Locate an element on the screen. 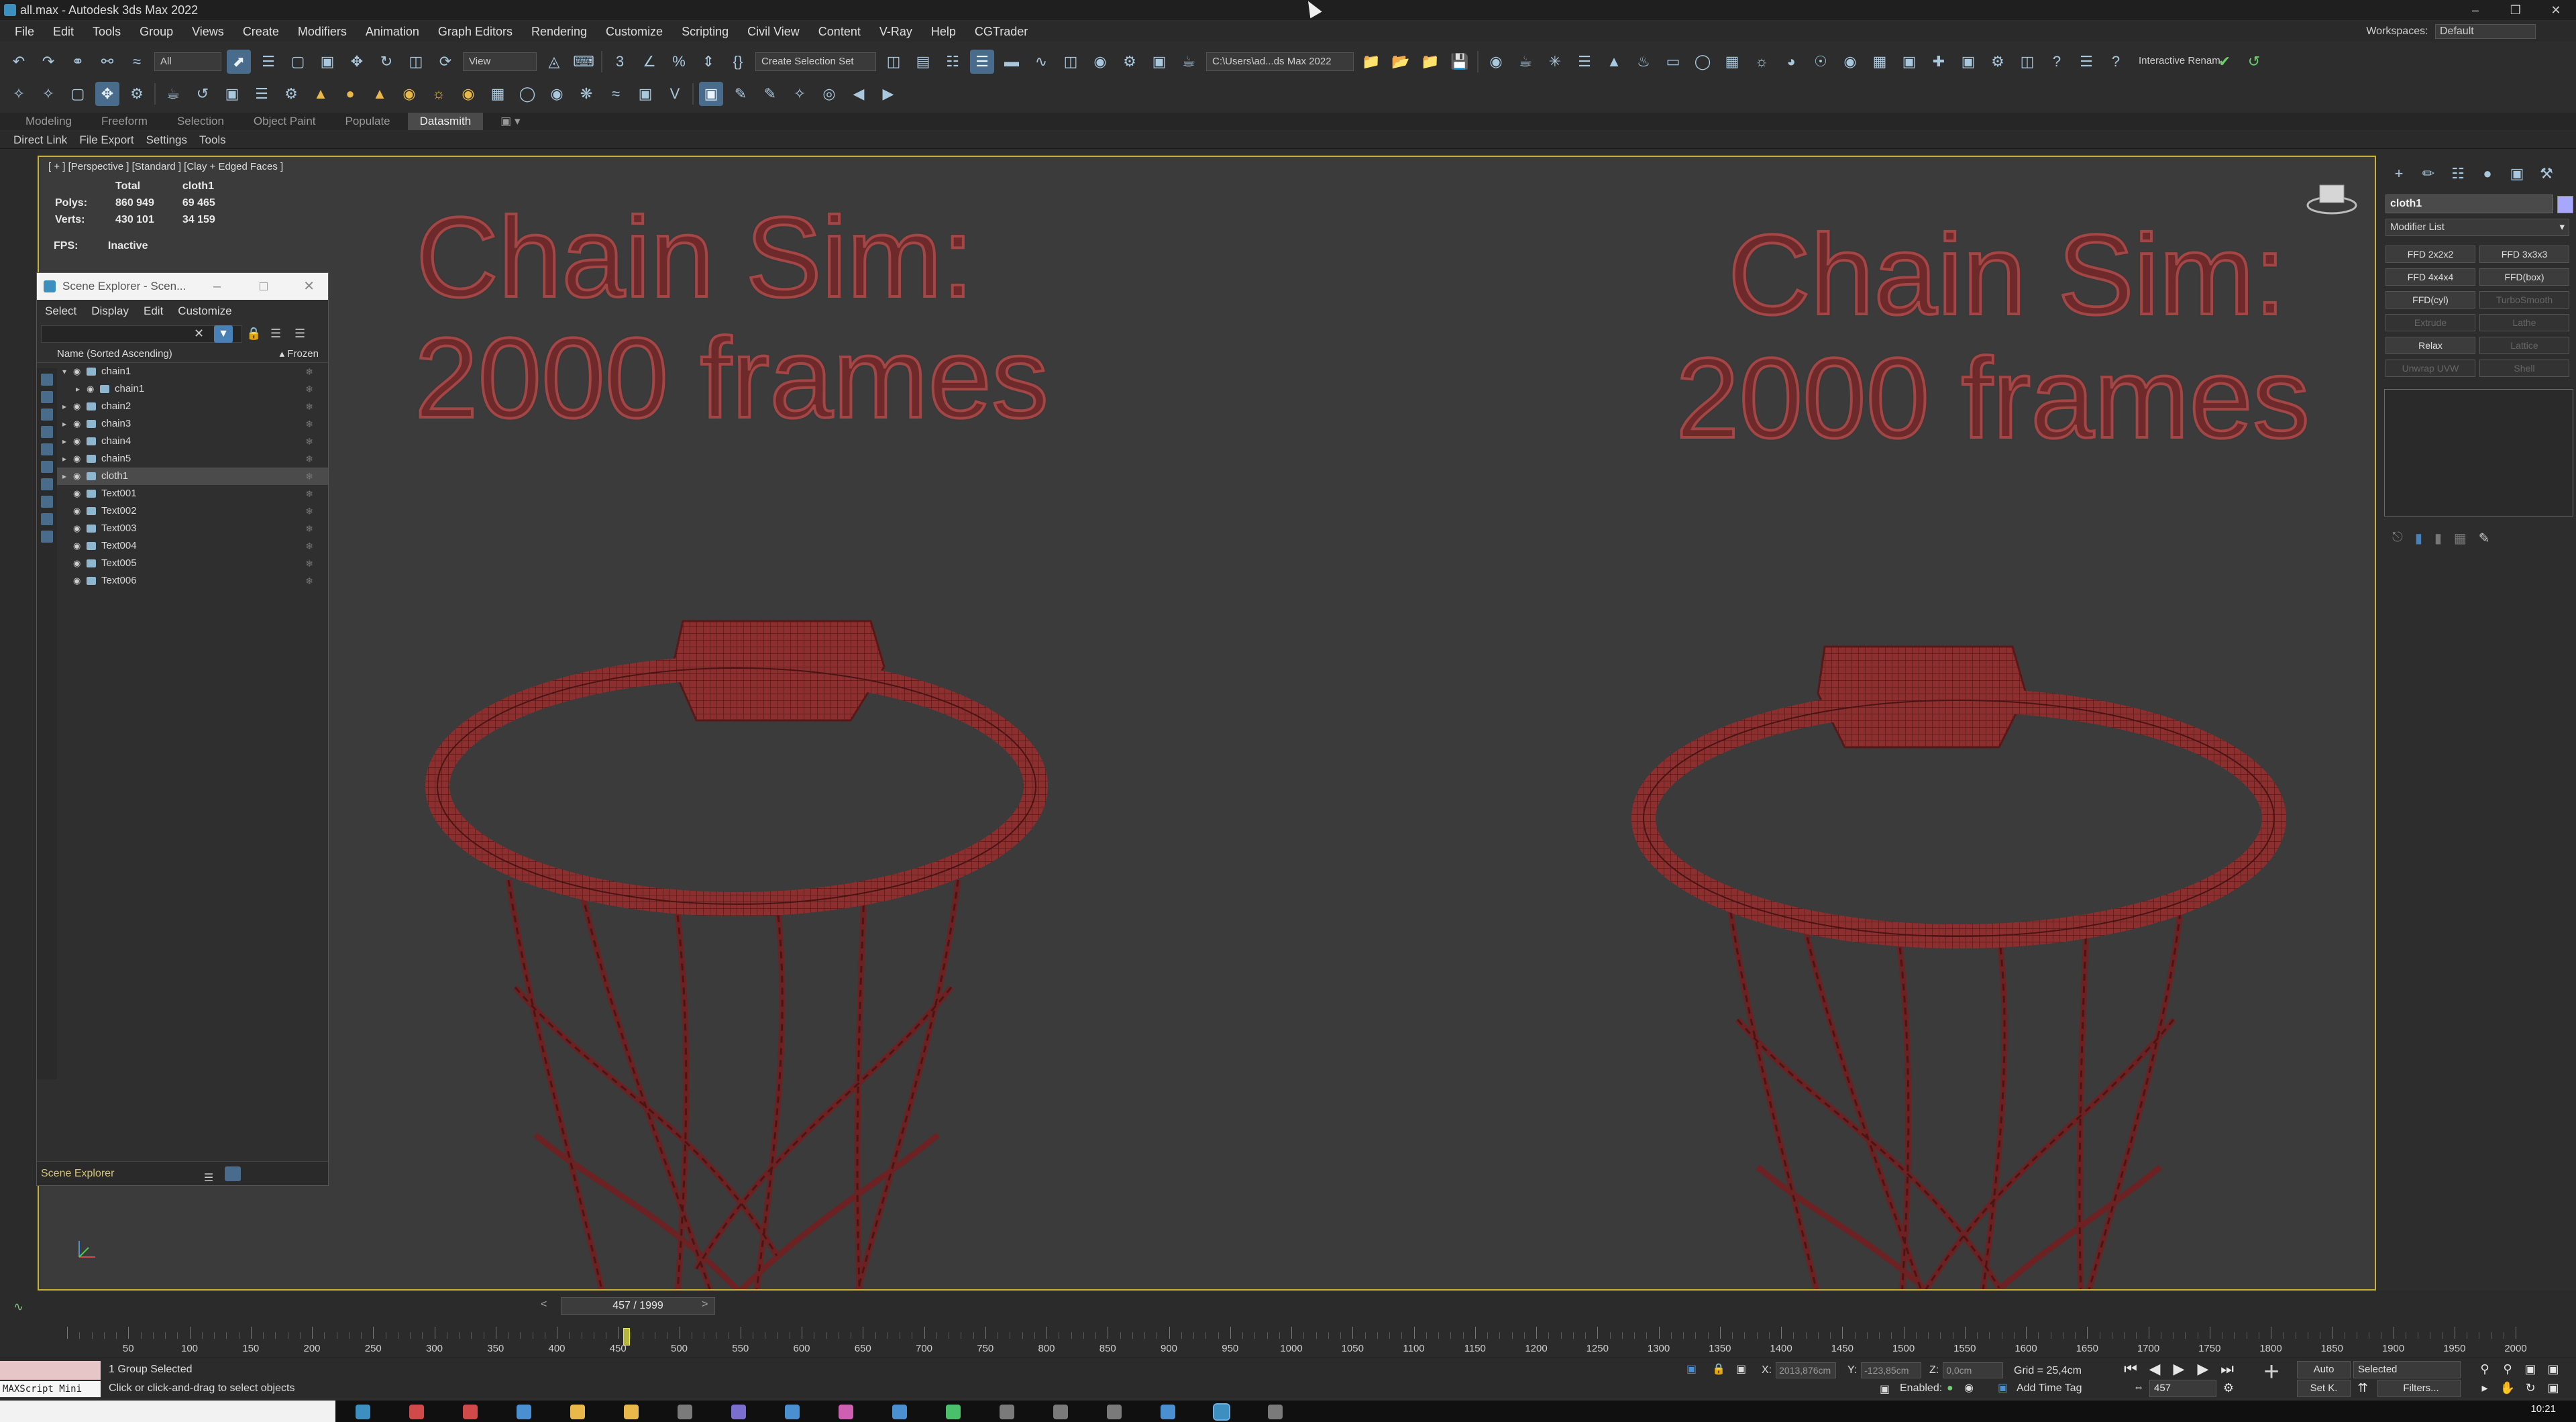 The width and height of the screenshot is (2576, 1422). explorer-footer-label: Scene Explorer is located at coordinates (77, 1173).